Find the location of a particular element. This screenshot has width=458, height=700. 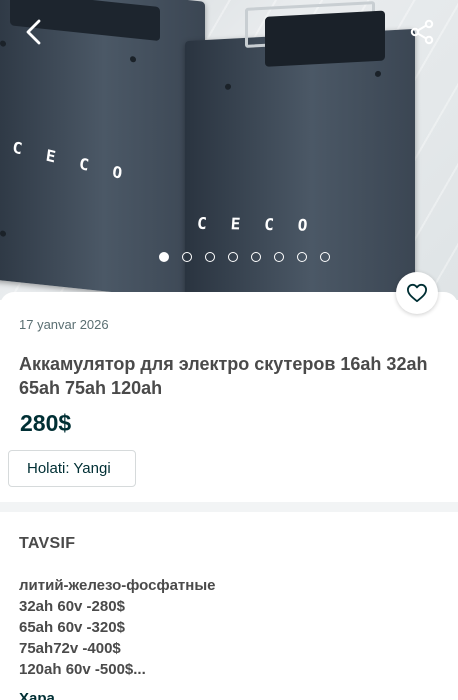

description-line: литий-железо-фосфатные is located at coordinates (117, 585).